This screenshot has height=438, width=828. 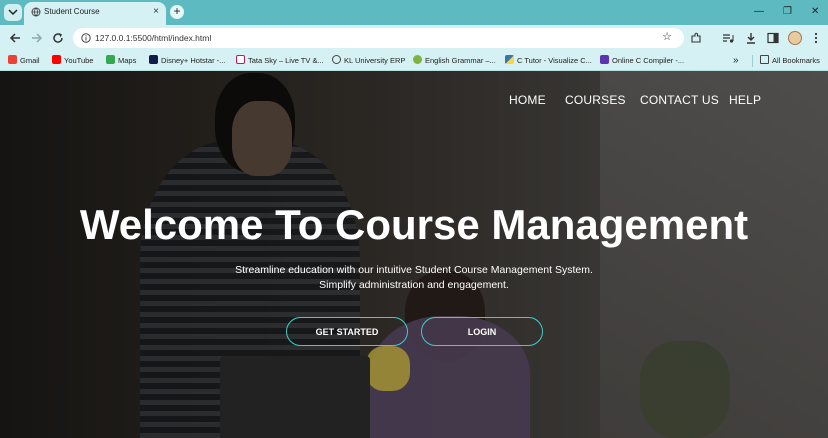 What do you see at coordinates (414, 285) in the screenshot?
I see `hero-subtitle-line2: Simplify administration and engagement.` at bounding box center [414, 285].